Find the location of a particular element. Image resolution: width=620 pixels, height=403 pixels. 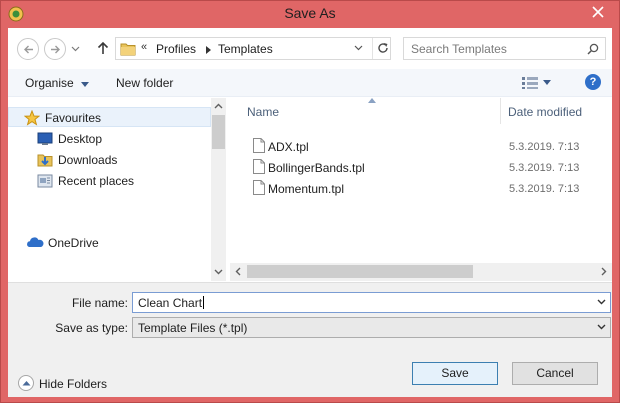

up-arrow-icon is located at coordinates (103, 48).